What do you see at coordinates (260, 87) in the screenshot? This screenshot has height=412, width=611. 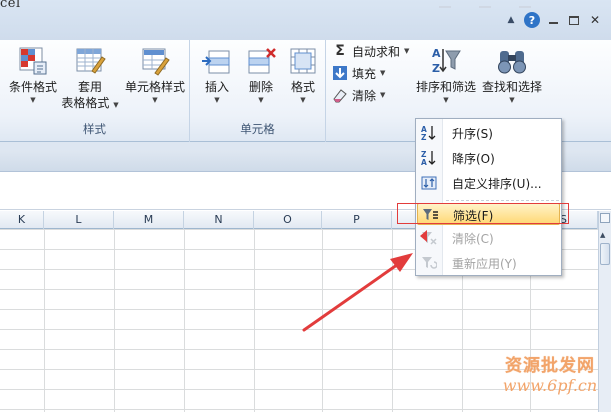 I see `delete-label: 删除` at bounding box center [260, 87].